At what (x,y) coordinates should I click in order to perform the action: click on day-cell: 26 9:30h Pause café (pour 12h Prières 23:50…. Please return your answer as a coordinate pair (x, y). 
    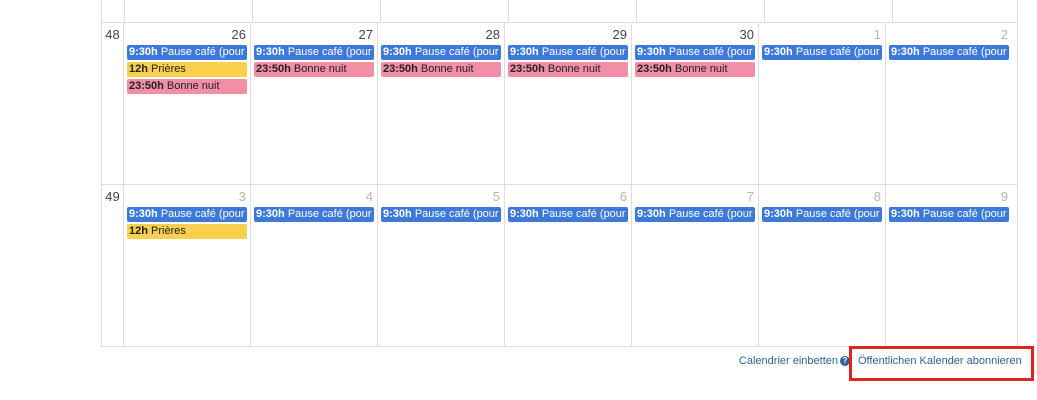
    Looking at the image, I should click on (187, 103).